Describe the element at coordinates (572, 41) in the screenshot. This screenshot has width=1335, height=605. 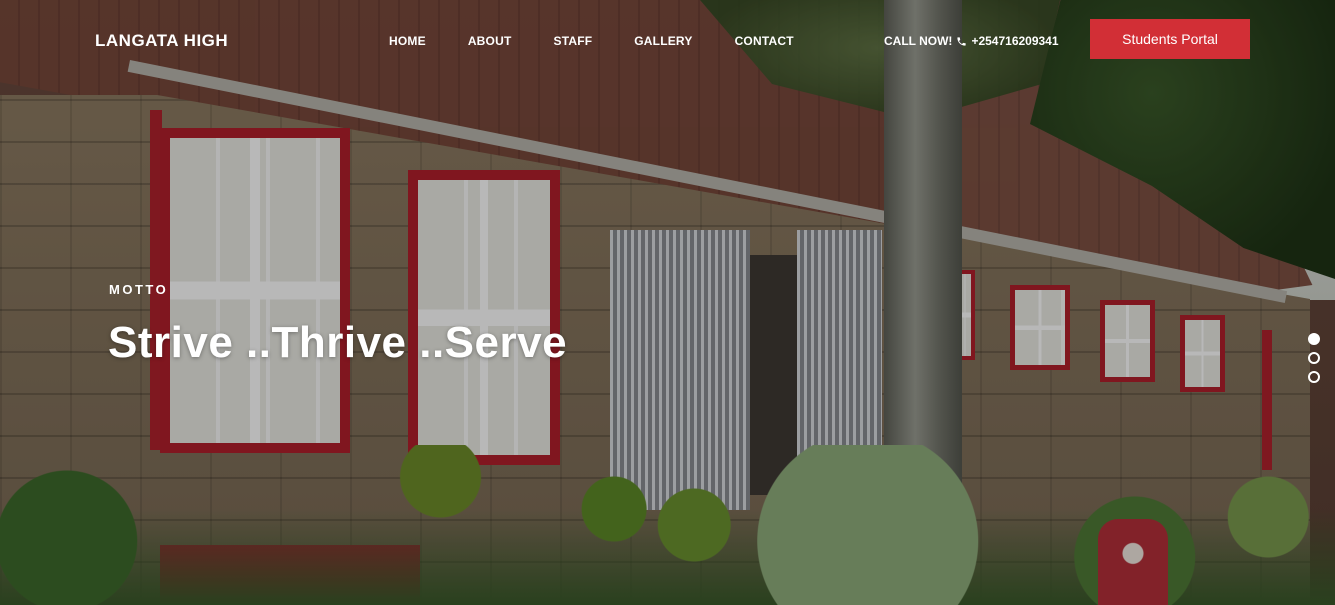
I see `nav-staff: STAFF` at that location.